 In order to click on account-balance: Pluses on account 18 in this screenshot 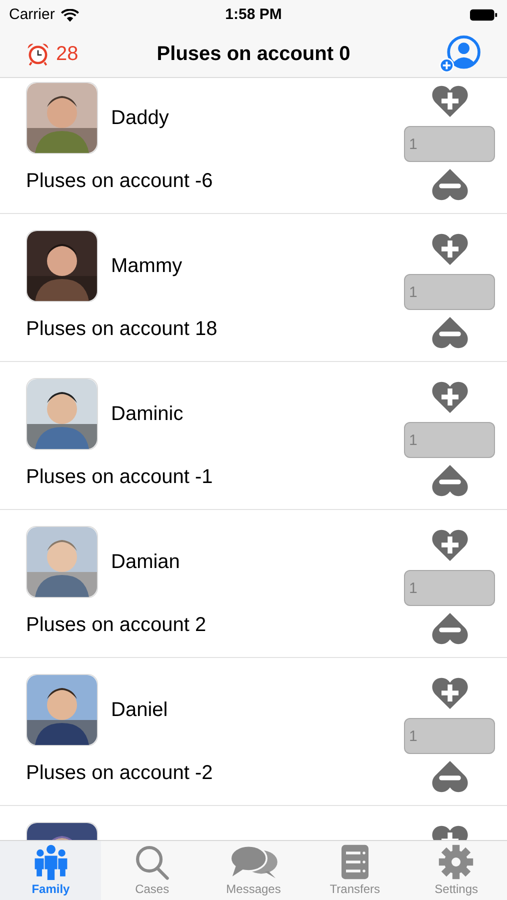, I will do `click(122, 329)`.